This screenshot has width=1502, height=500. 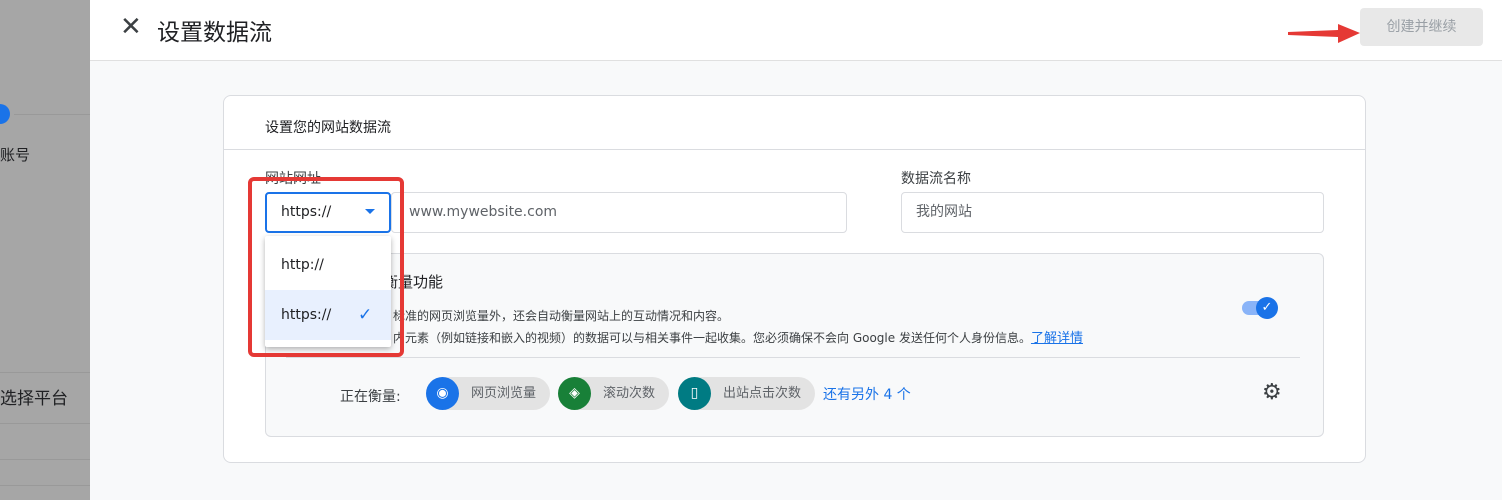 I want to click on stream-name-input: 我的网站, so click(x=1112, y=212).